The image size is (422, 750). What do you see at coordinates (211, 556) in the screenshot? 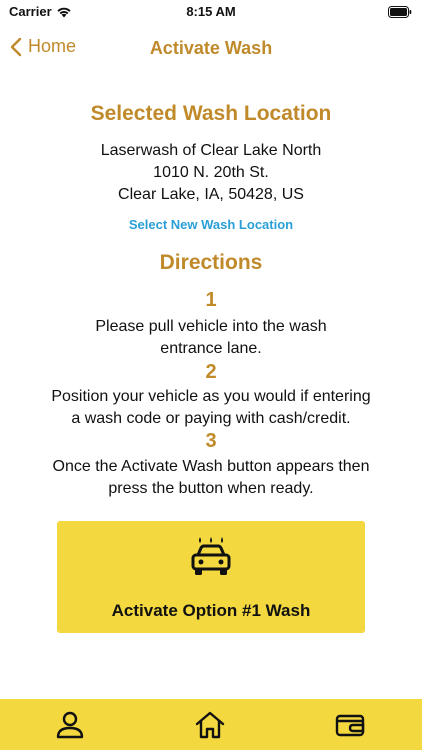
I see `car-wash-icon` at bounding box center [211, 556].